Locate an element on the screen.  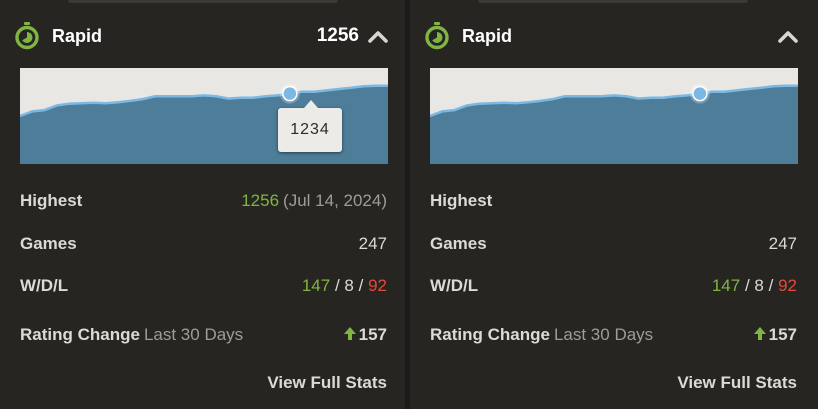
chart-tooltip: 1234 is located at coordinates (310, 126).